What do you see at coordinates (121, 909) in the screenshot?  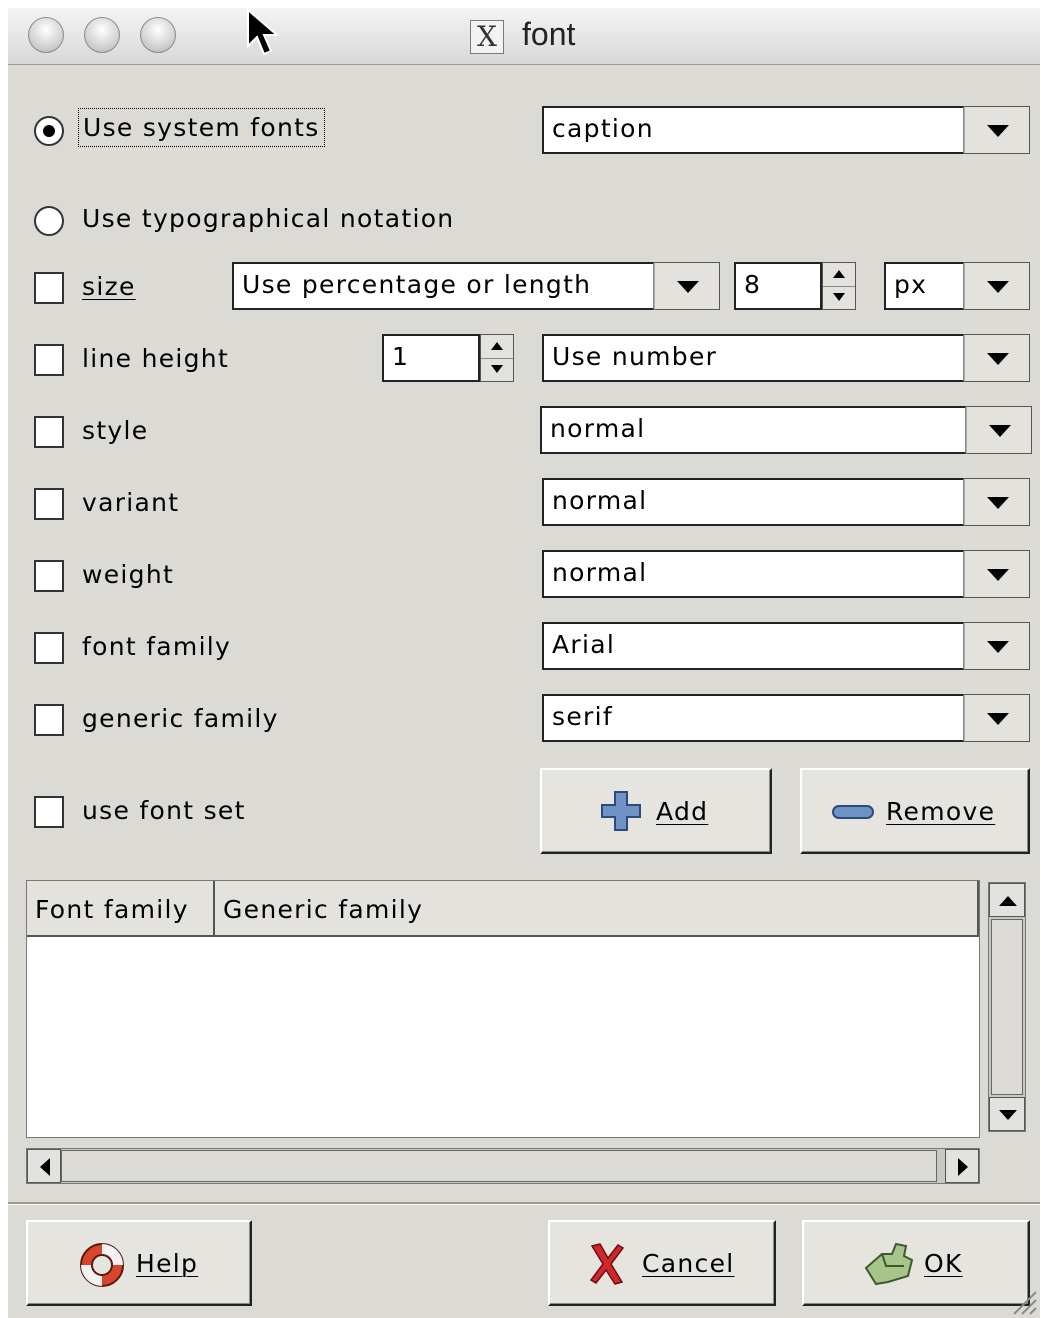 I see `column-header-font-family: Font family` at bounding box center [121, 909].